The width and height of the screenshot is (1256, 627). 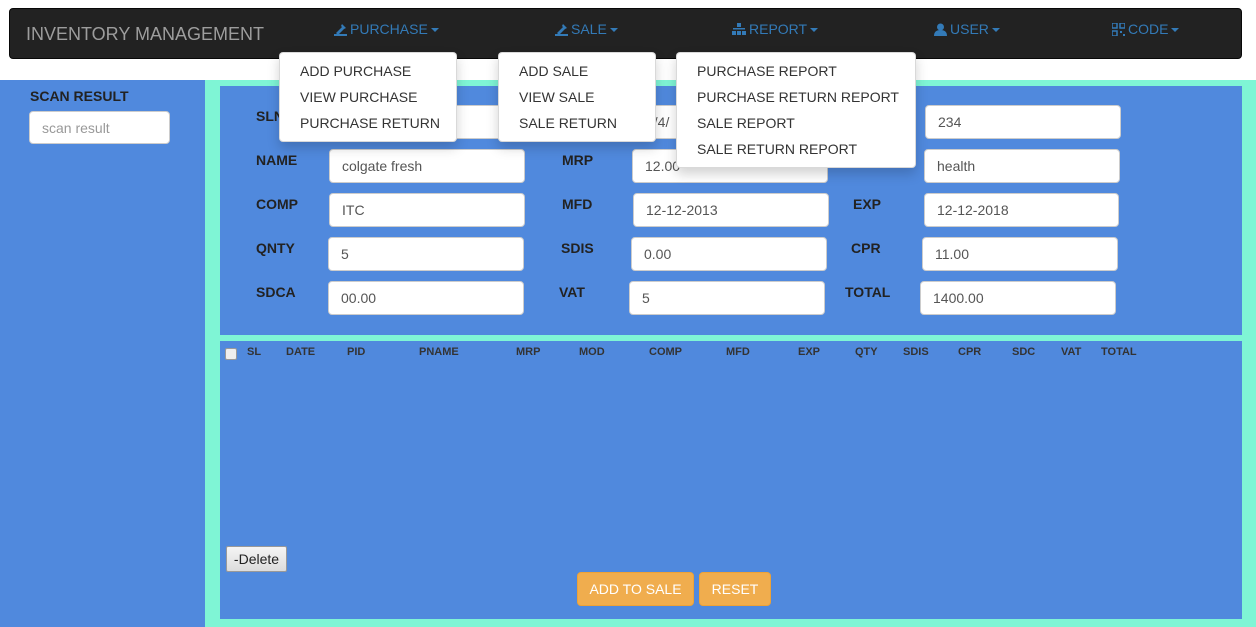 I want to click on mfd-label: MFD, so click(x=577, y=204).